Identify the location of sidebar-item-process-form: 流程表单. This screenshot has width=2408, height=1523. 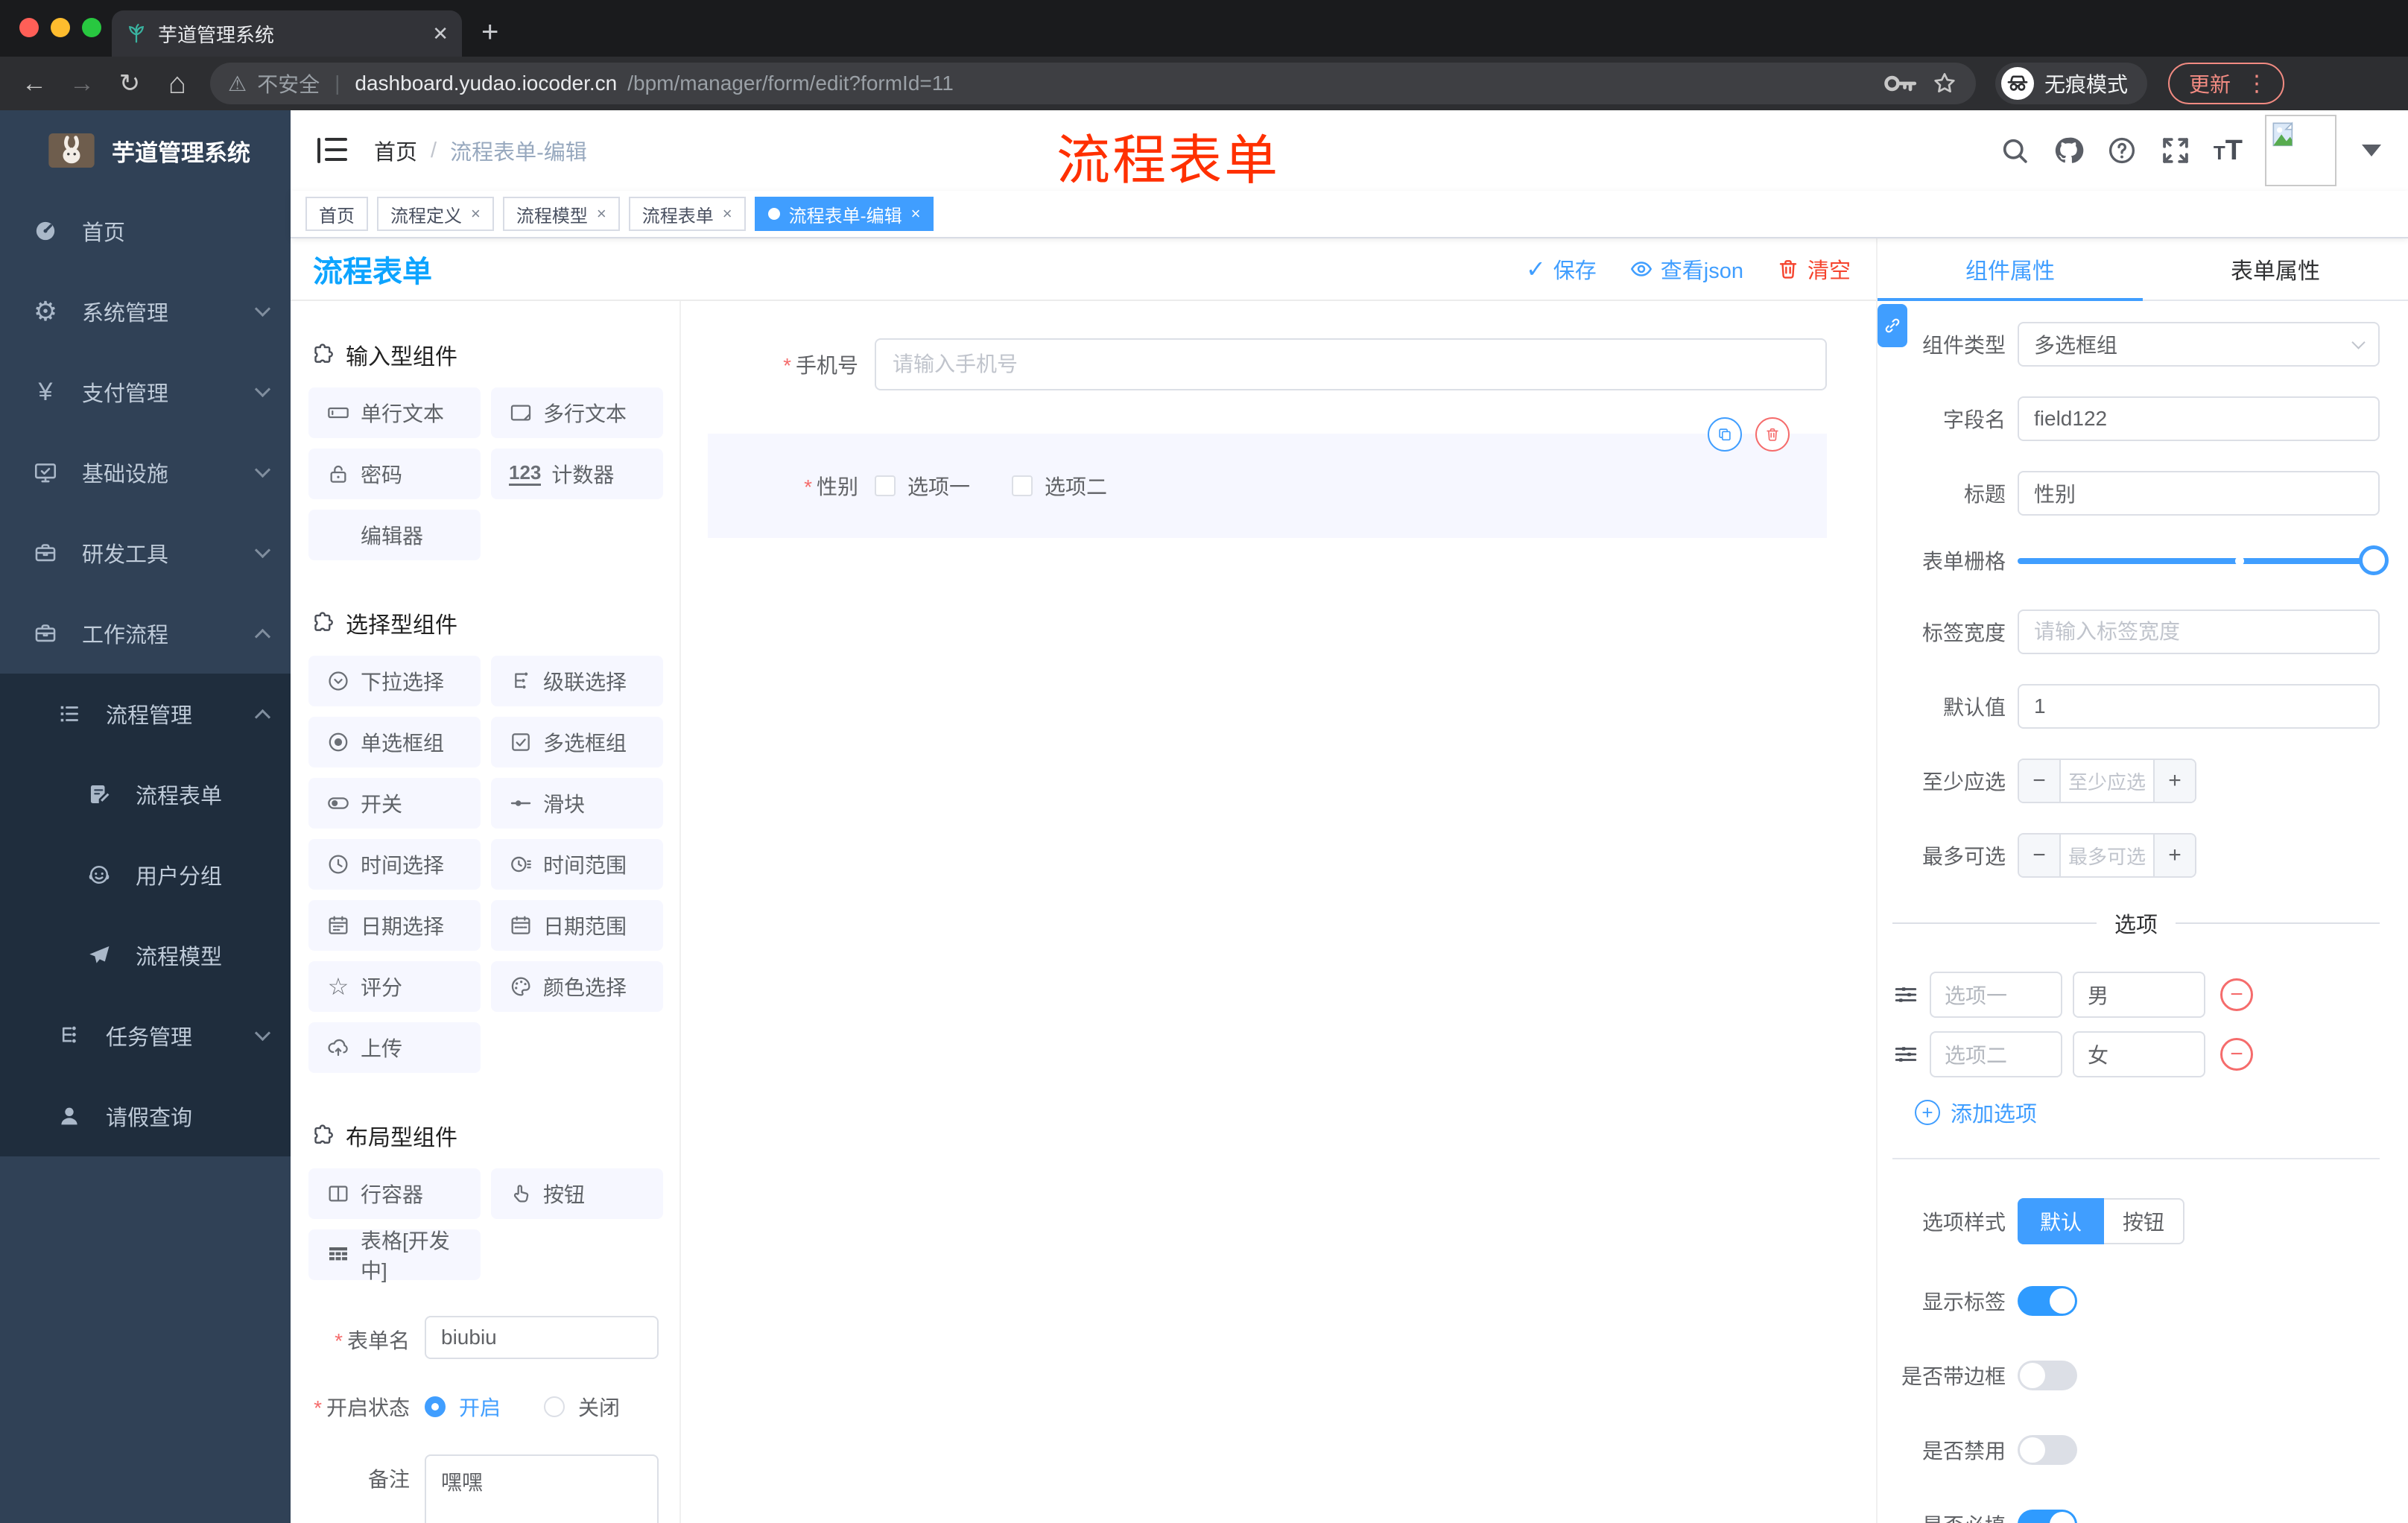
(145, 795).